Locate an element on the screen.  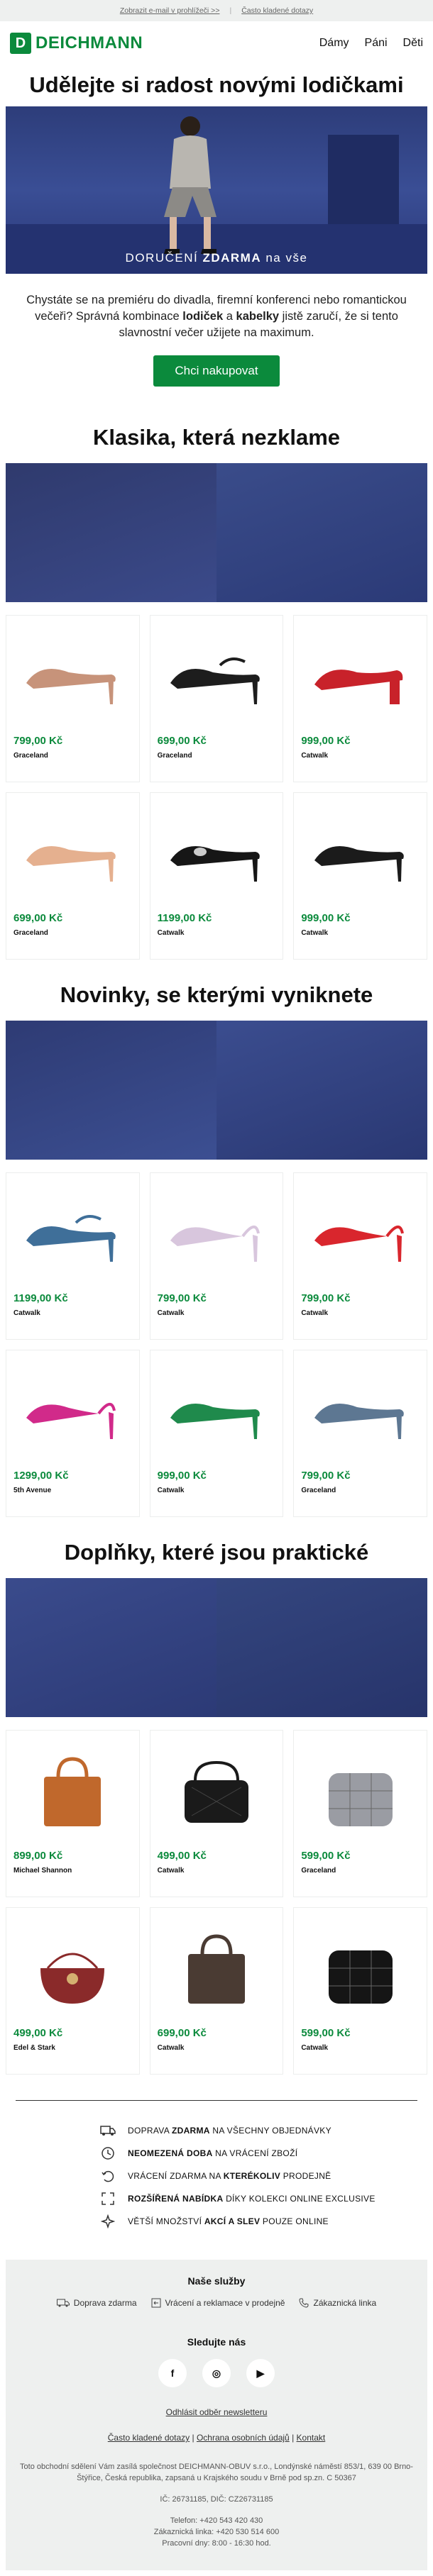
shop-now-button: Chci nakupovat is located at coordinates (217, 371).